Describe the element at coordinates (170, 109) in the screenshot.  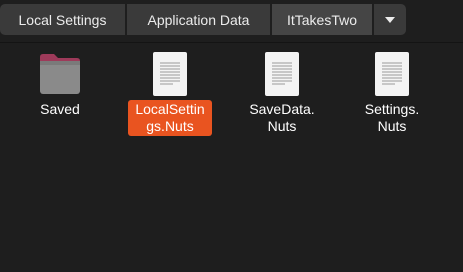
I see `file-name-line: LocalSettin` at that location.